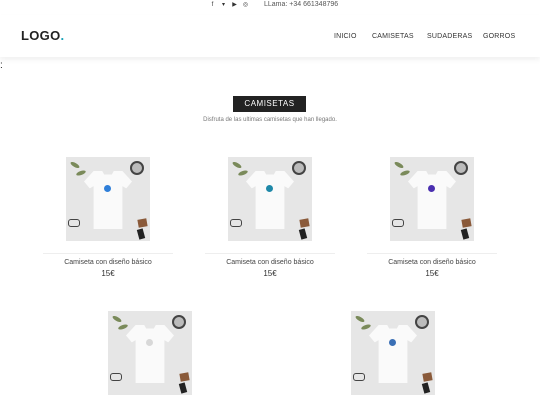  I want to click on facebook-icon: f, so click(212, 5).